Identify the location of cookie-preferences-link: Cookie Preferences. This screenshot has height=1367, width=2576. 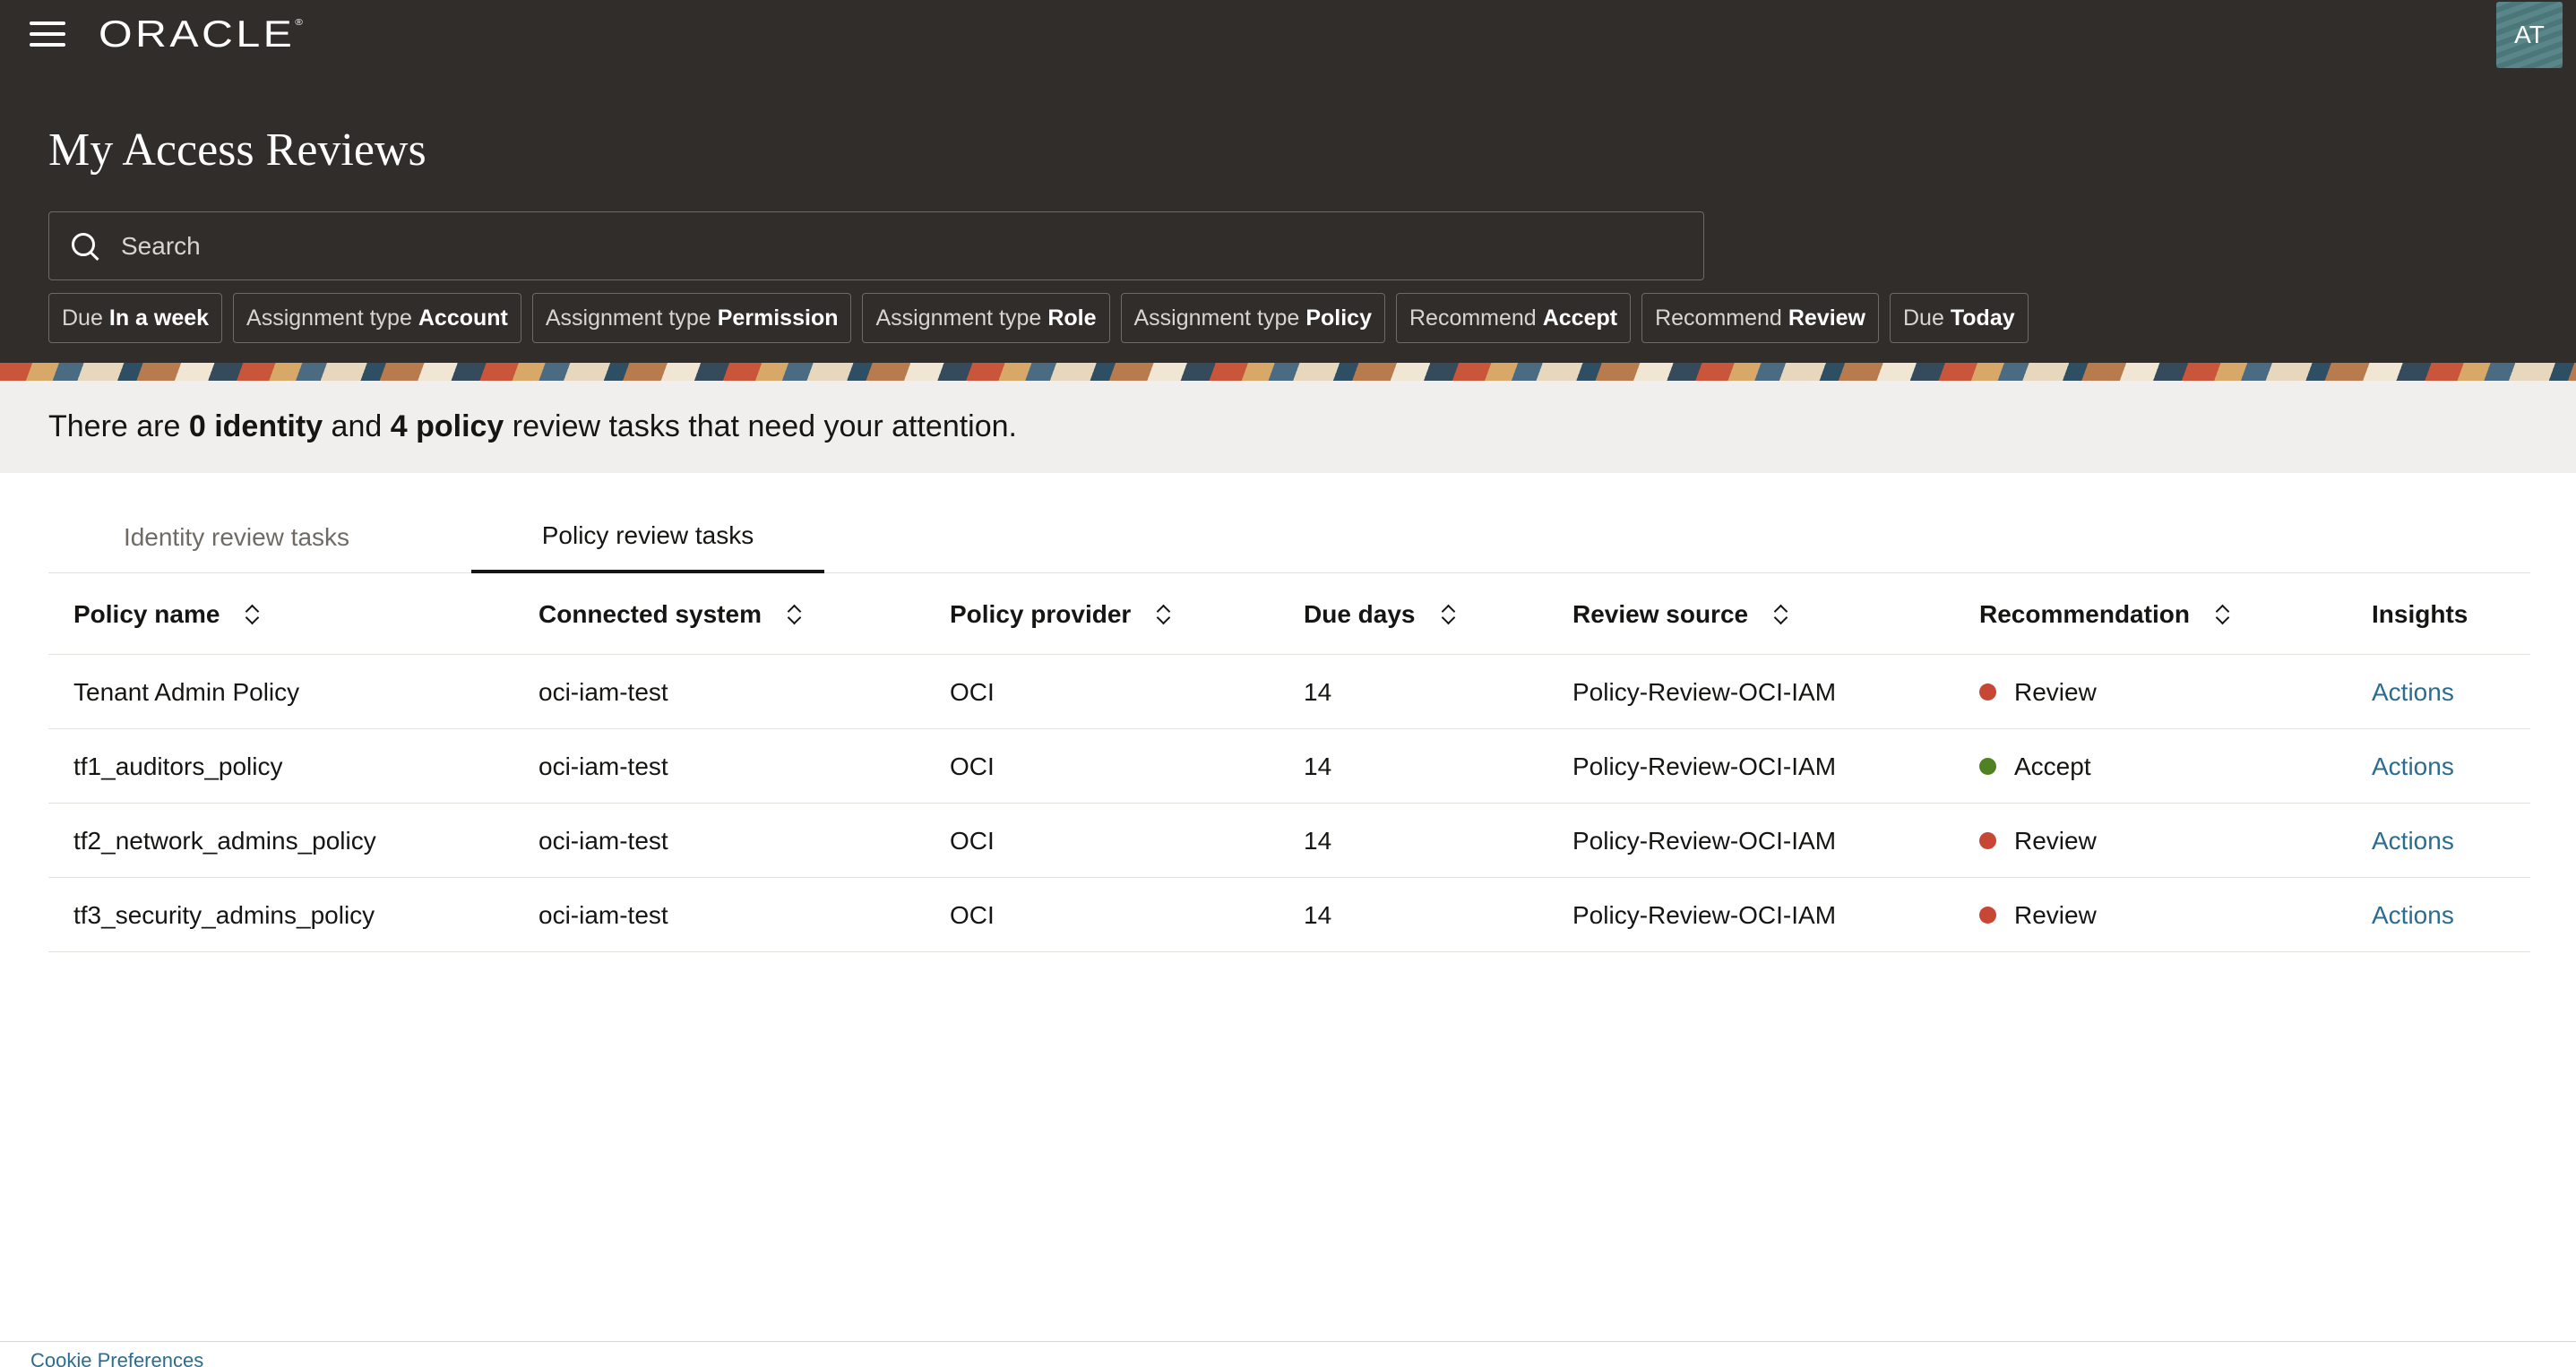
(117, 1358).